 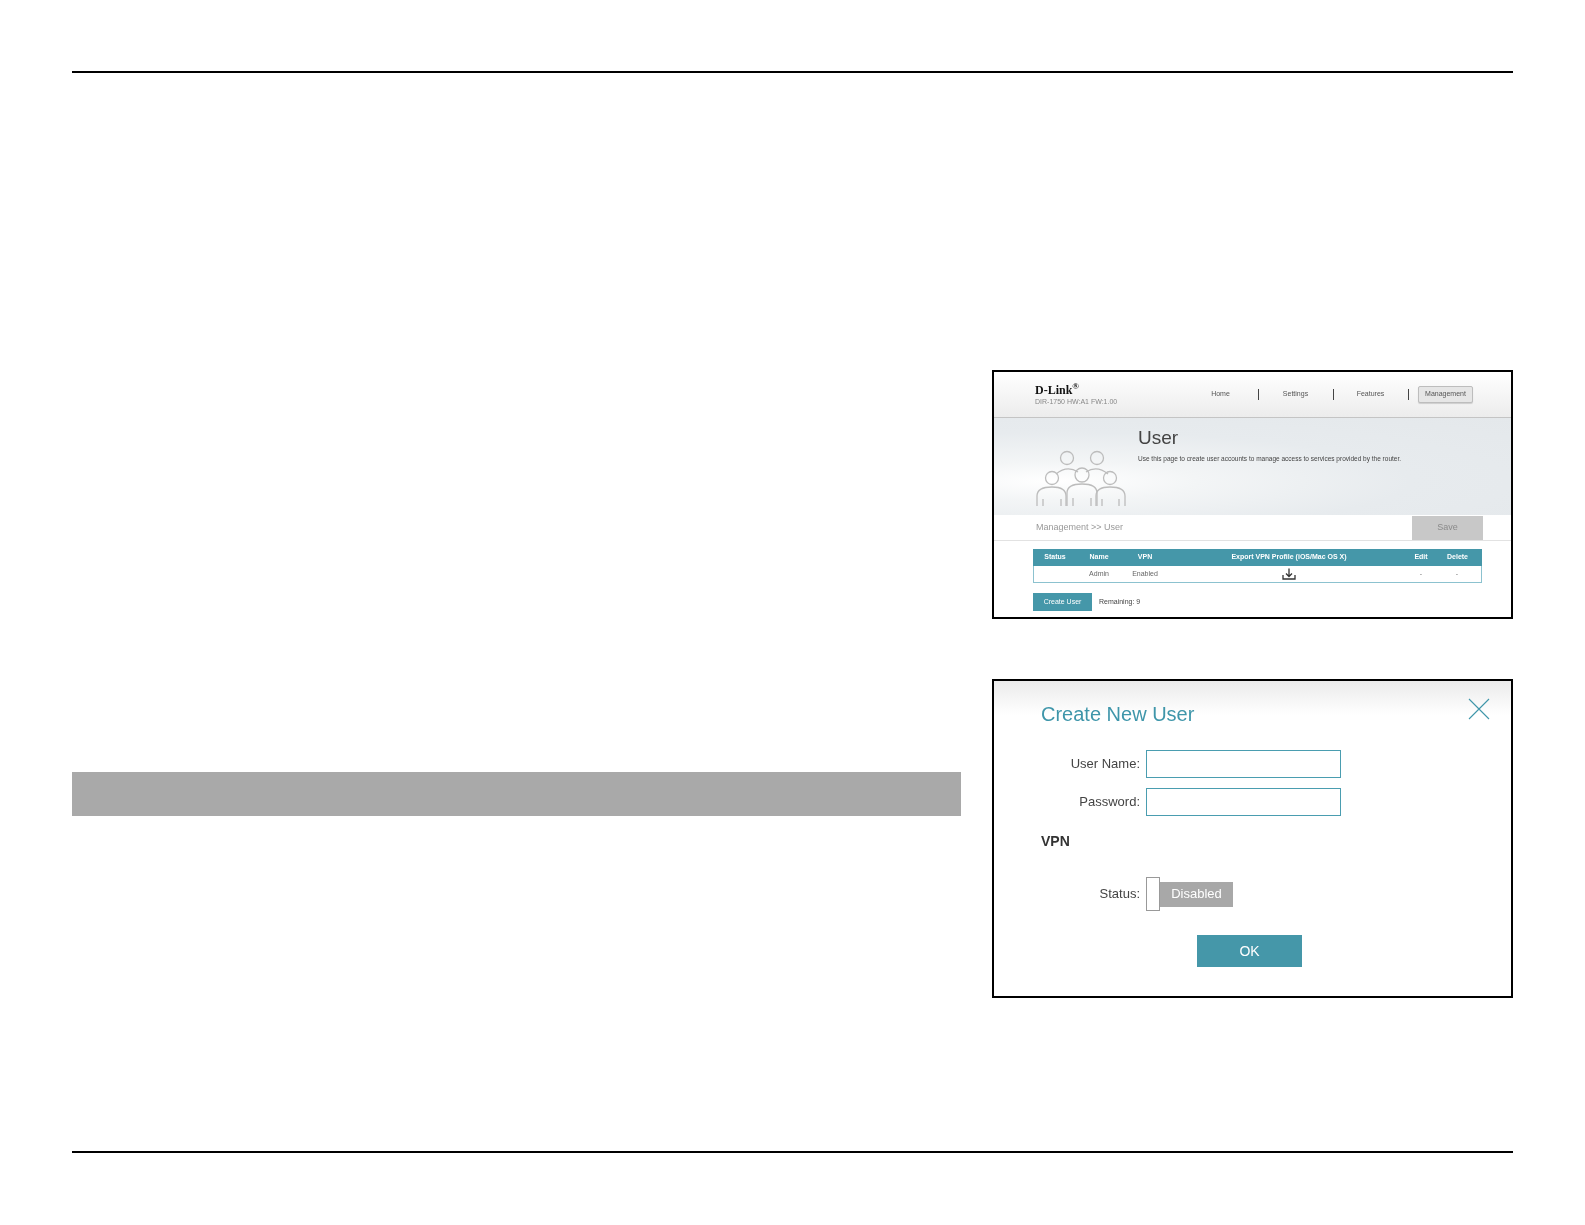 What do you see at coordinates (1081, 478) in the screenshot?
I see `users-icon` at bounding box center [1081, 478].